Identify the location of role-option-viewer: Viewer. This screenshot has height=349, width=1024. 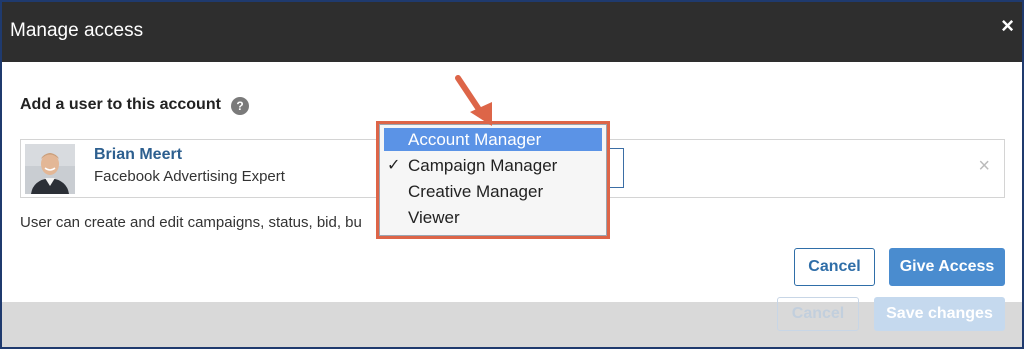
(493, 217).